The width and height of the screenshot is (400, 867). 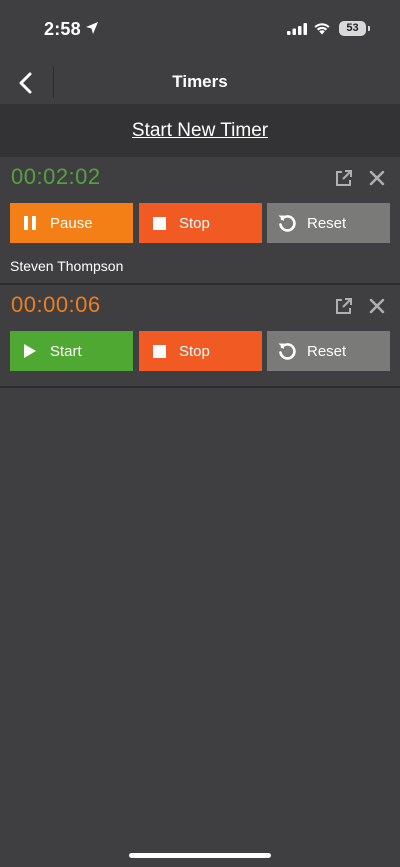 What do you see at coordinates (352, 28) in the screenshot?
I see `battery-icon: 53` at bounding box center [352, 28].